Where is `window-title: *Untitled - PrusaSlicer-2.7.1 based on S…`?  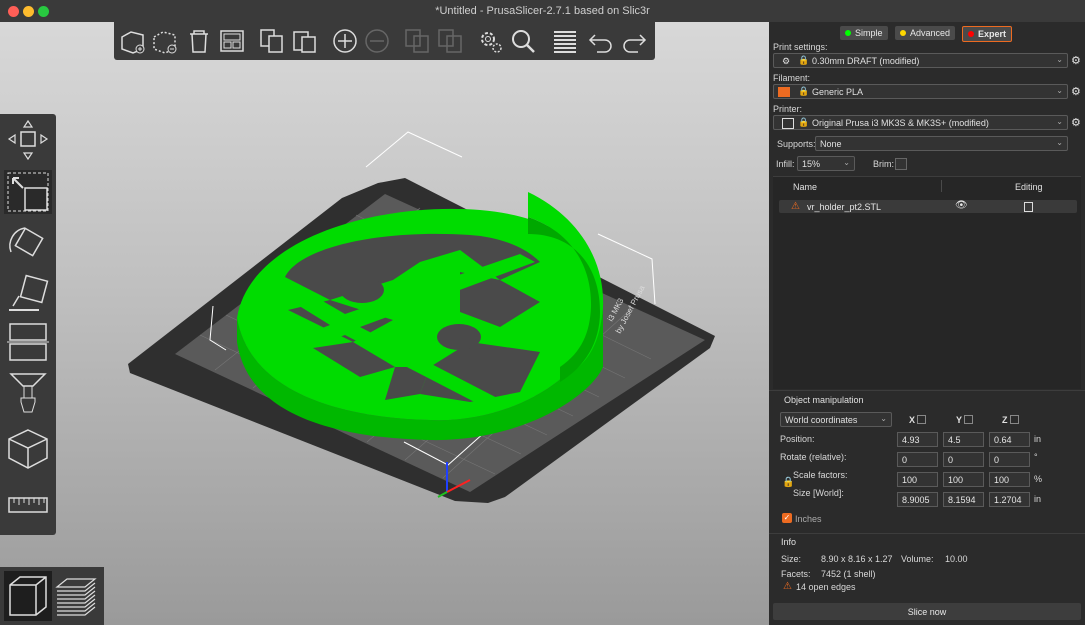
window-title: *Untitled - PrusaSlicer-2.7.1 based on S… is located at coordinates (542, 11).